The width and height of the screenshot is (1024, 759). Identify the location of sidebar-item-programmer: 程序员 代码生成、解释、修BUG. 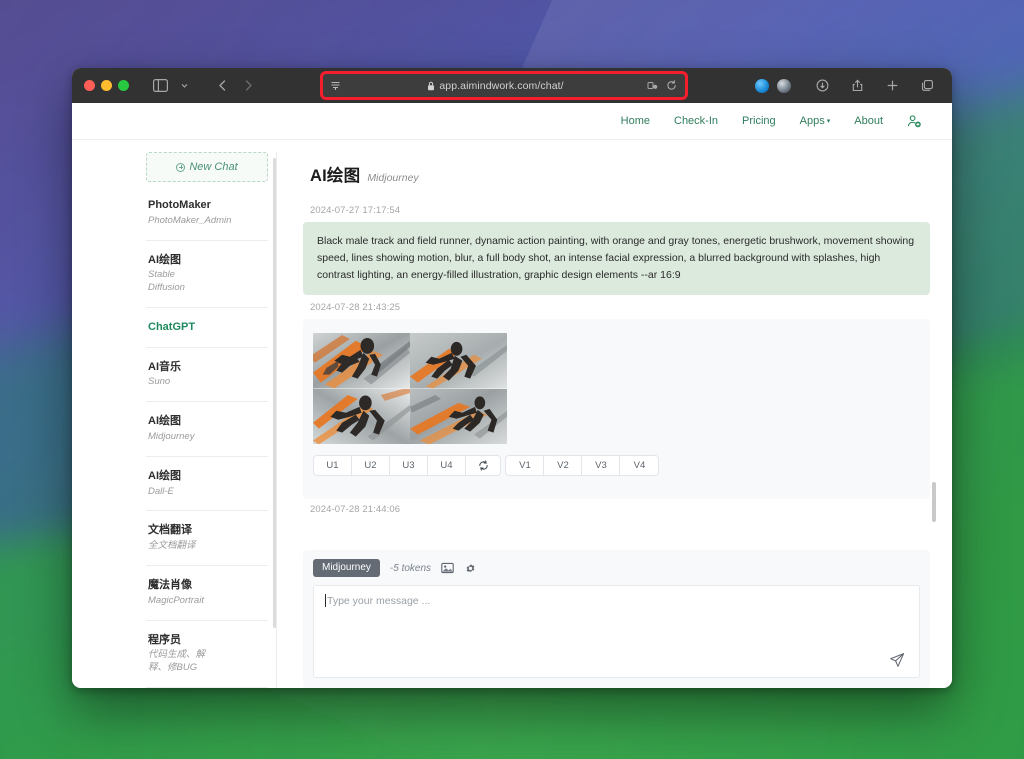
(207, 654).